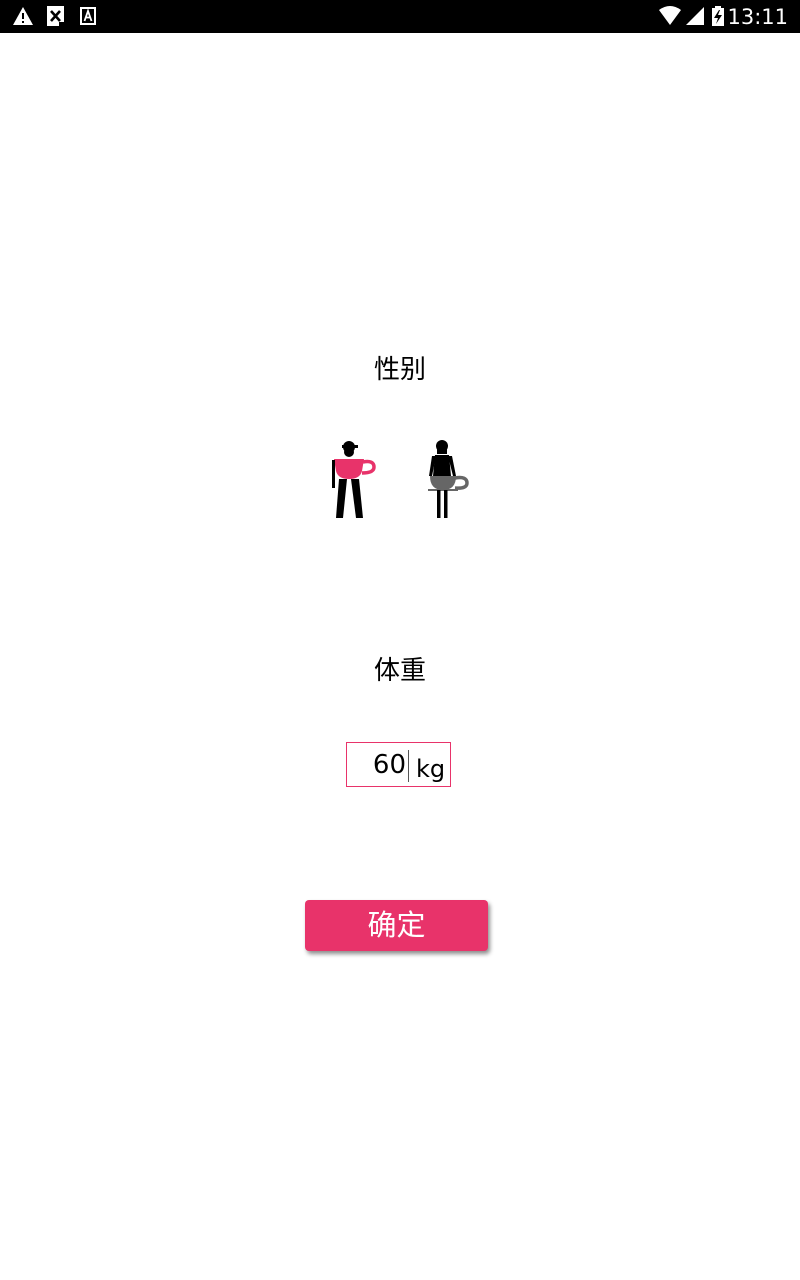 The height and width of the screenshot is (1280, 800). What do you see at coordinates (400, 16) in the screenshot?
I see `status-bar: 13:11` at bounding box center [400, 16].